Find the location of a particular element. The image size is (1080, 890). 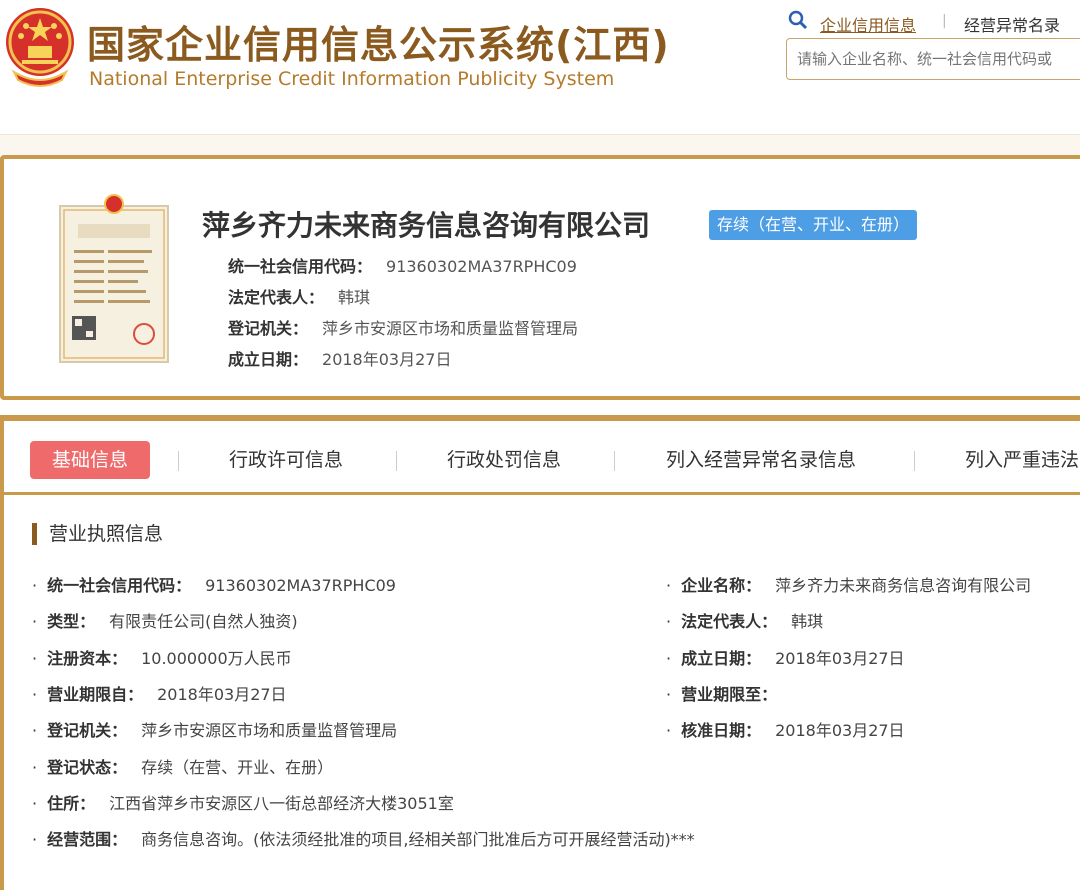

detail-row-registration-status: · 登记状态： 存续（在营、开业、在册） is located at coordinates (183, 767).